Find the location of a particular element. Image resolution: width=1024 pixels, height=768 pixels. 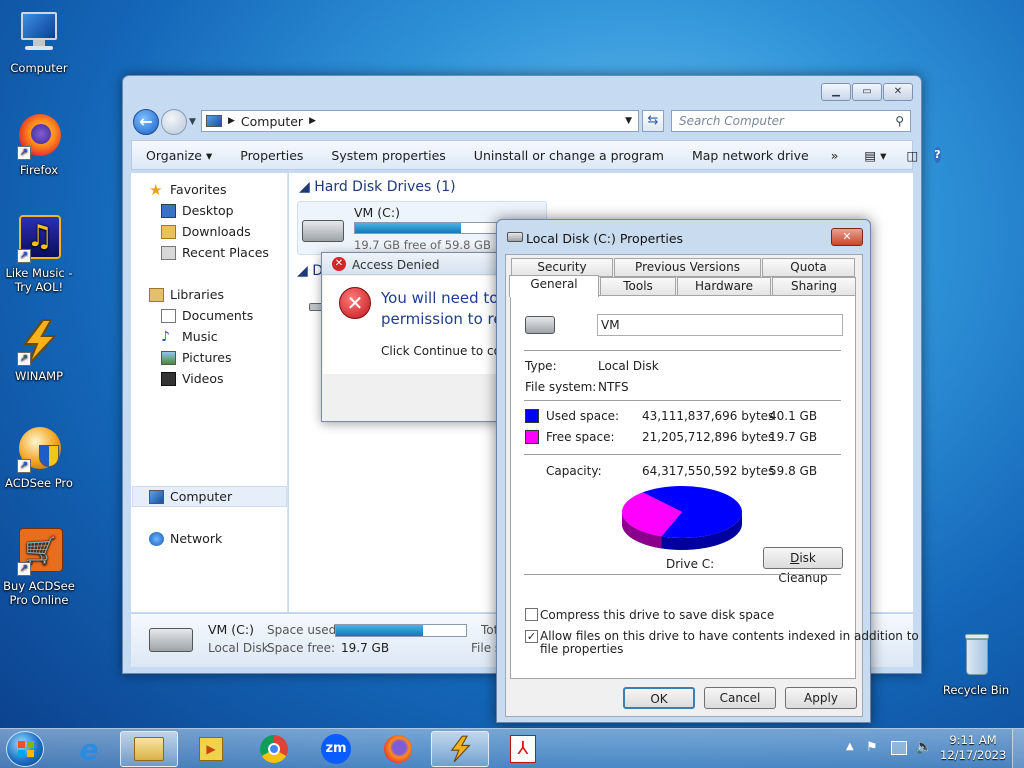

properties-button: Properties is located at coordinates (271, 155).